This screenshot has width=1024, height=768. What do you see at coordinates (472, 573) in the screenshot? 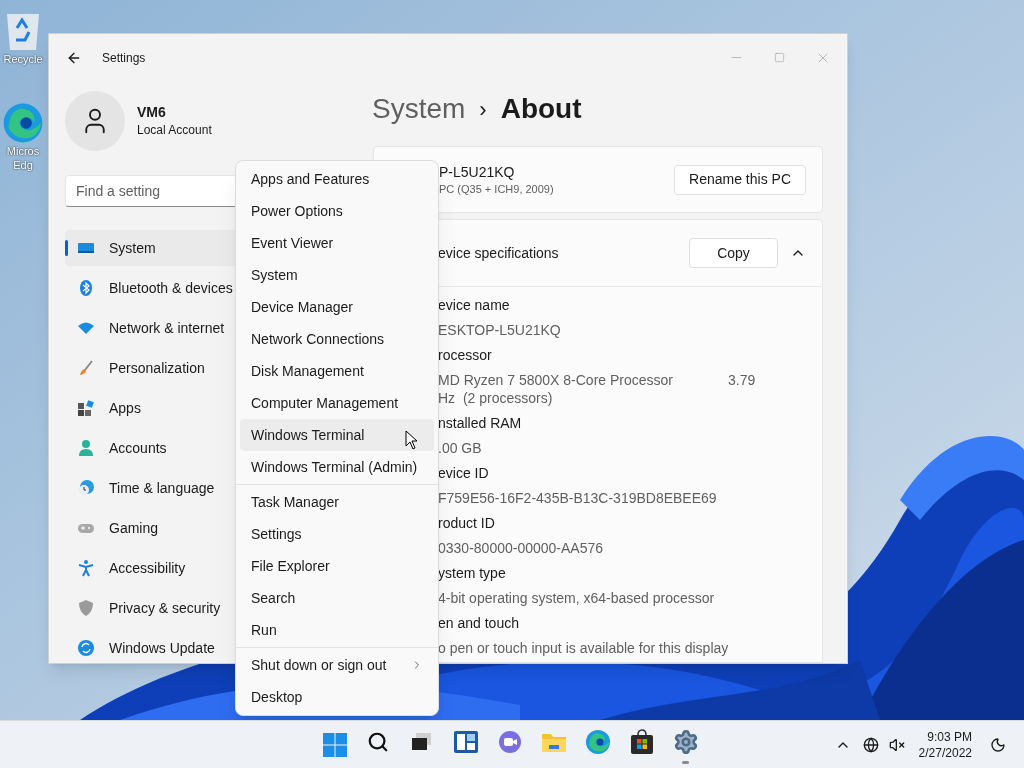
I see `spec-label: ystem type` at bounding box center [472, 573].